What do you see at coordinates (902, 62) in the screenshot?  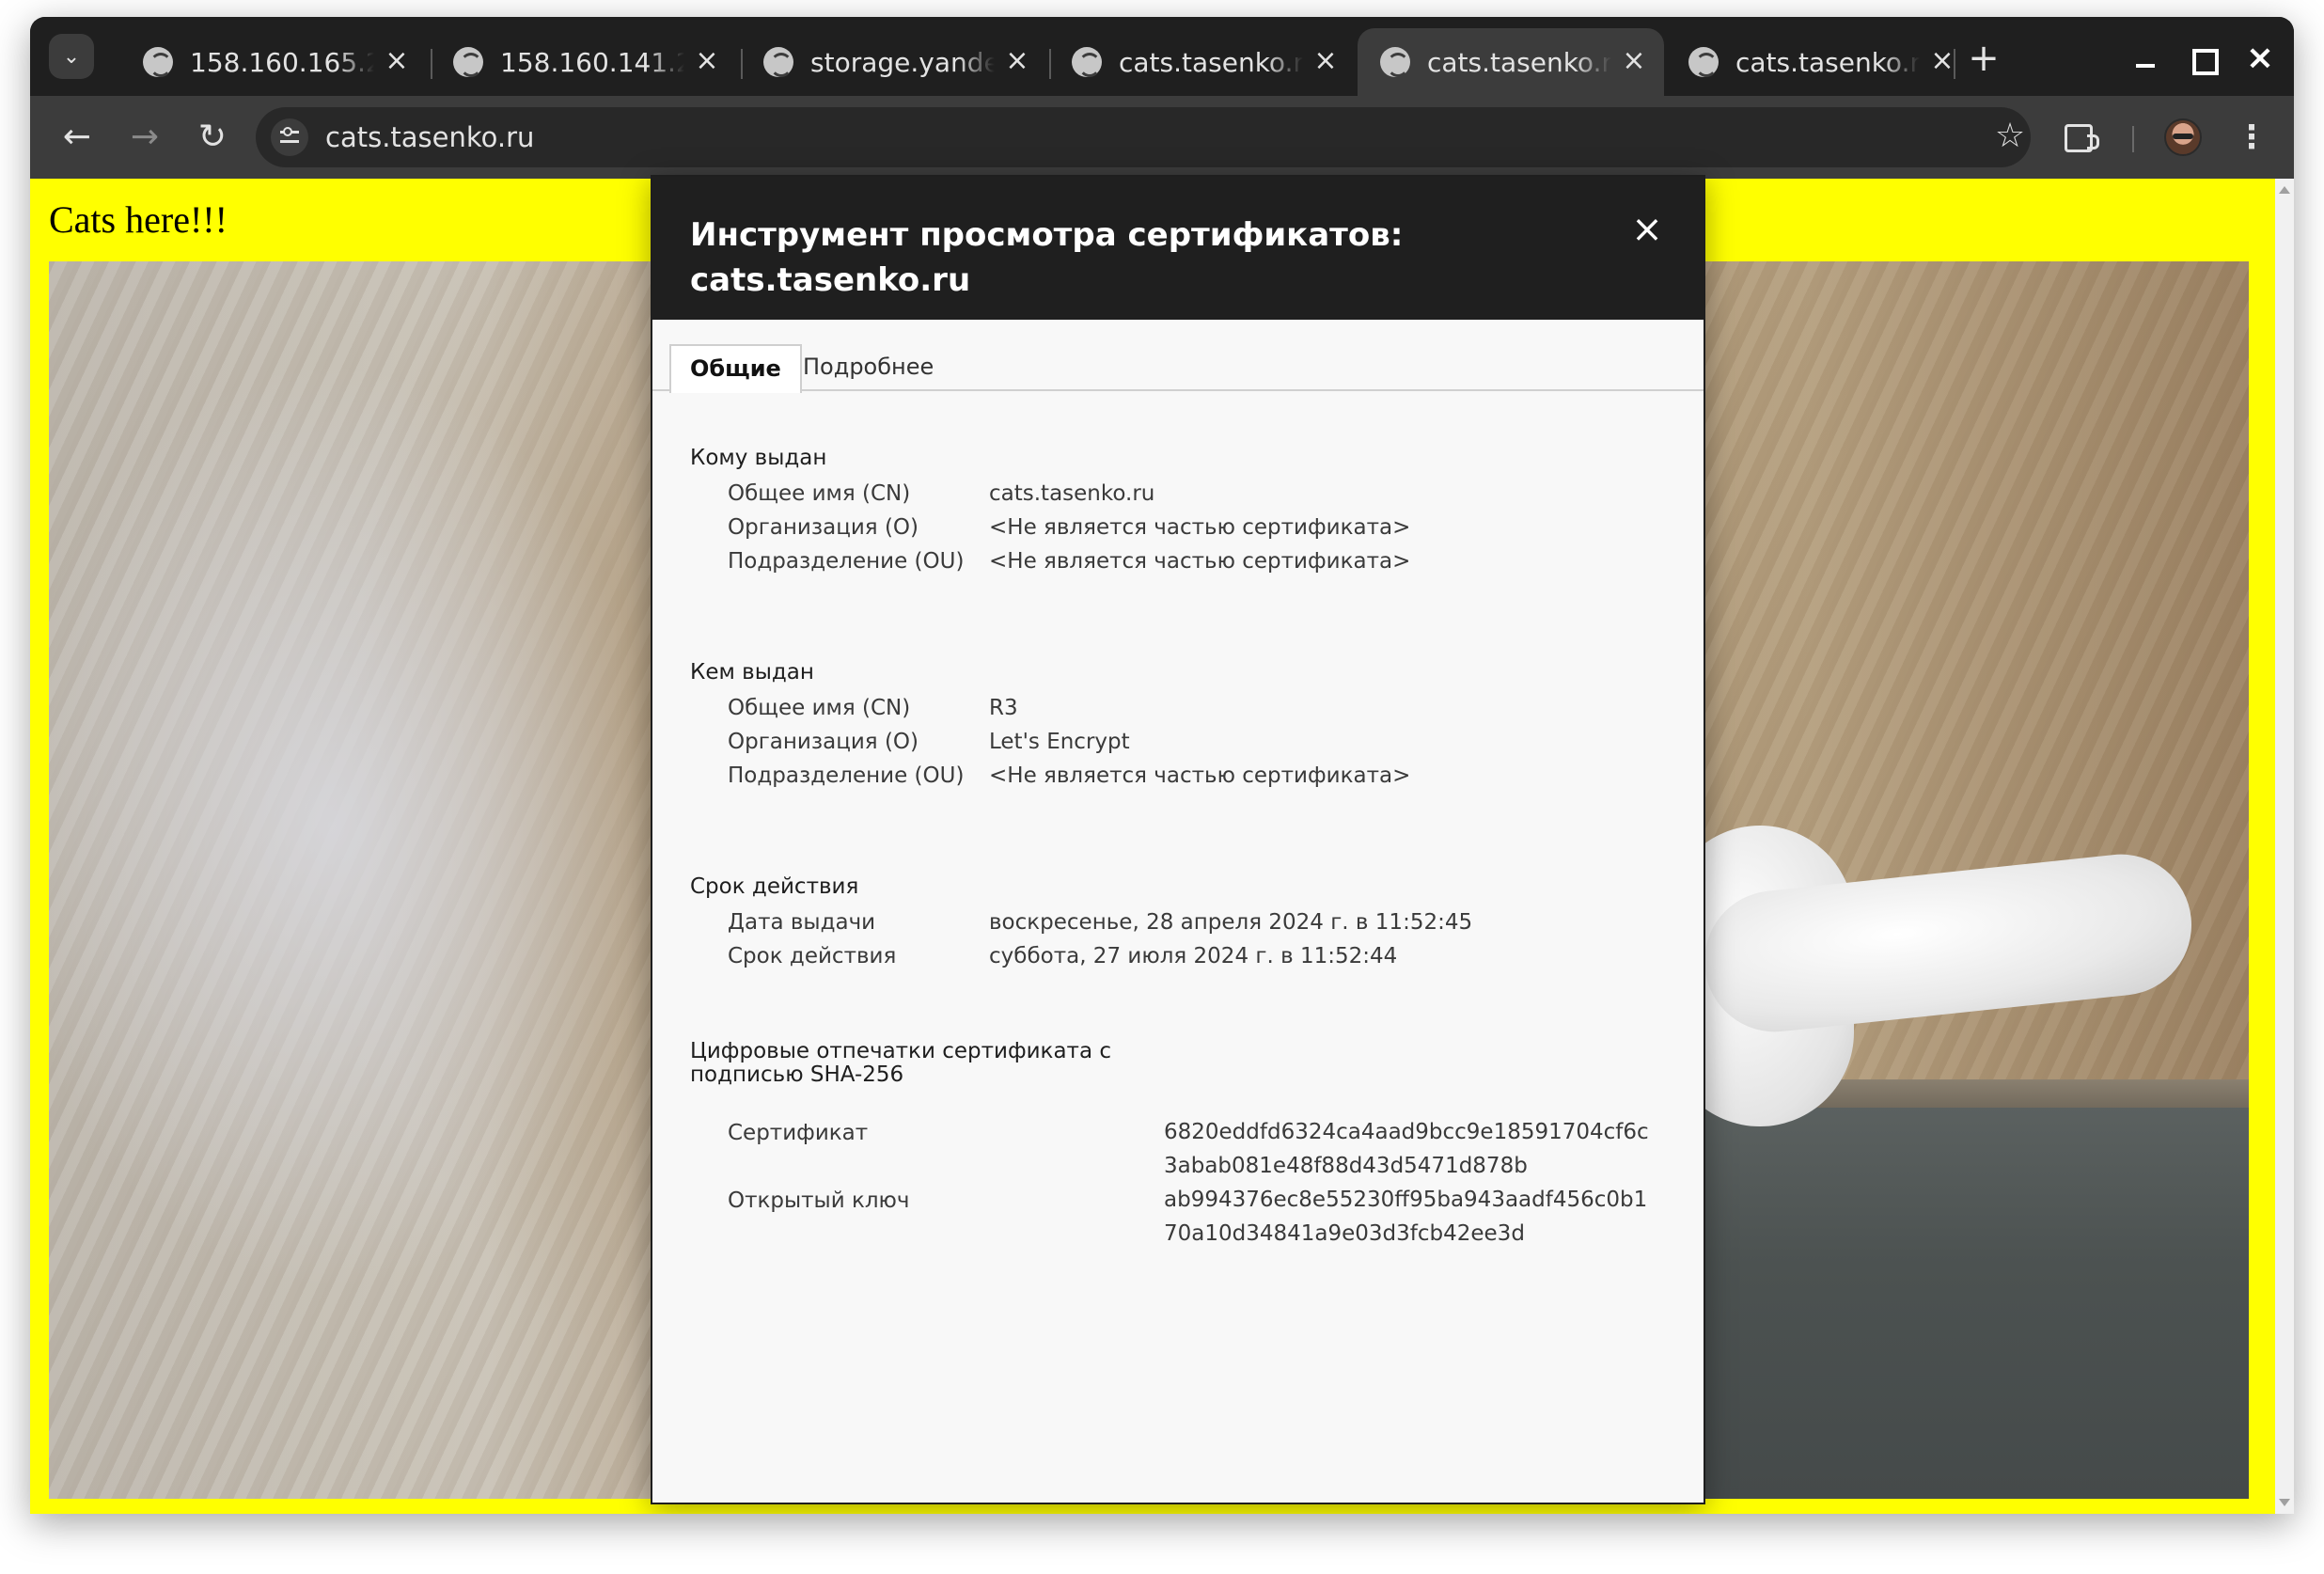 I see `tab-title: storage.yande` at bounding box center [902, 62].